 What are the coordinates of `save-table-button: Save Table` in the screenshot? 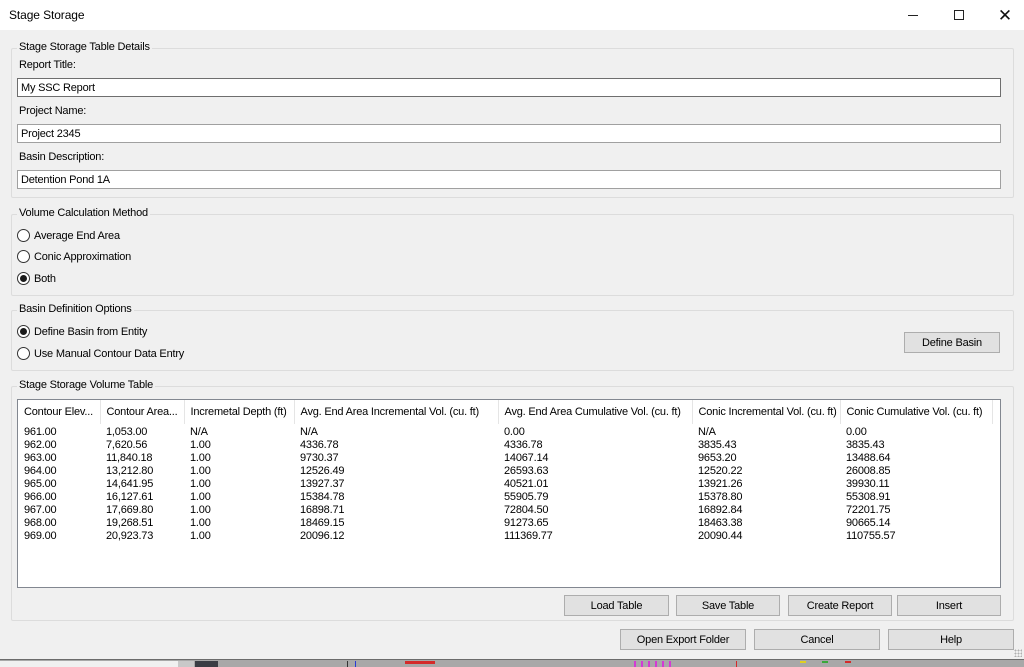 It's located at (728, 605).